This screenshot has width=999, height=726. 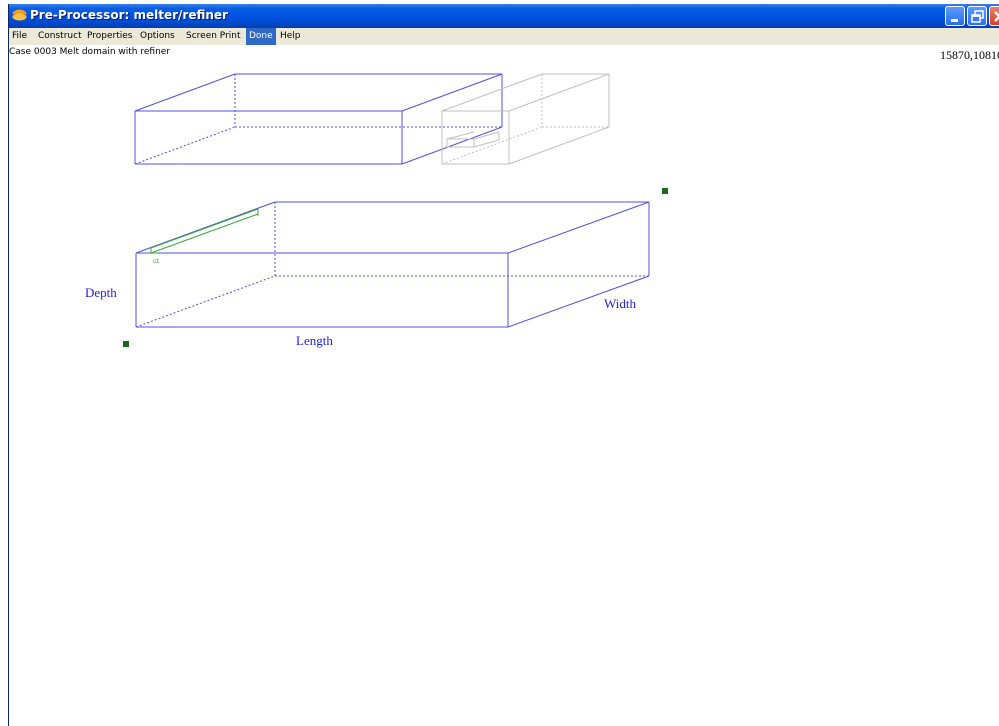 What do you see at coordinates (204, 231) in the screenshot?
I see `refiner-element` at bounding box center [204, 231].